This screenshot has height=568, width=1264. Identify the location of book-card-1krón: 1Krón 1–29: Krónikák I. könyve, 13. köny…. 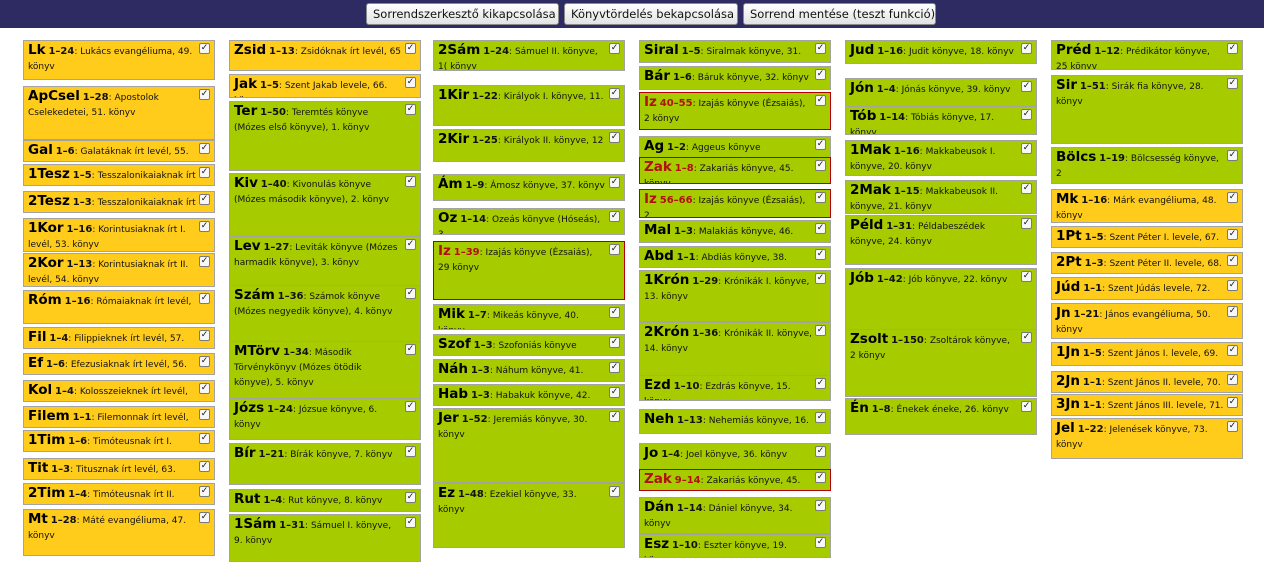
(735, 296).